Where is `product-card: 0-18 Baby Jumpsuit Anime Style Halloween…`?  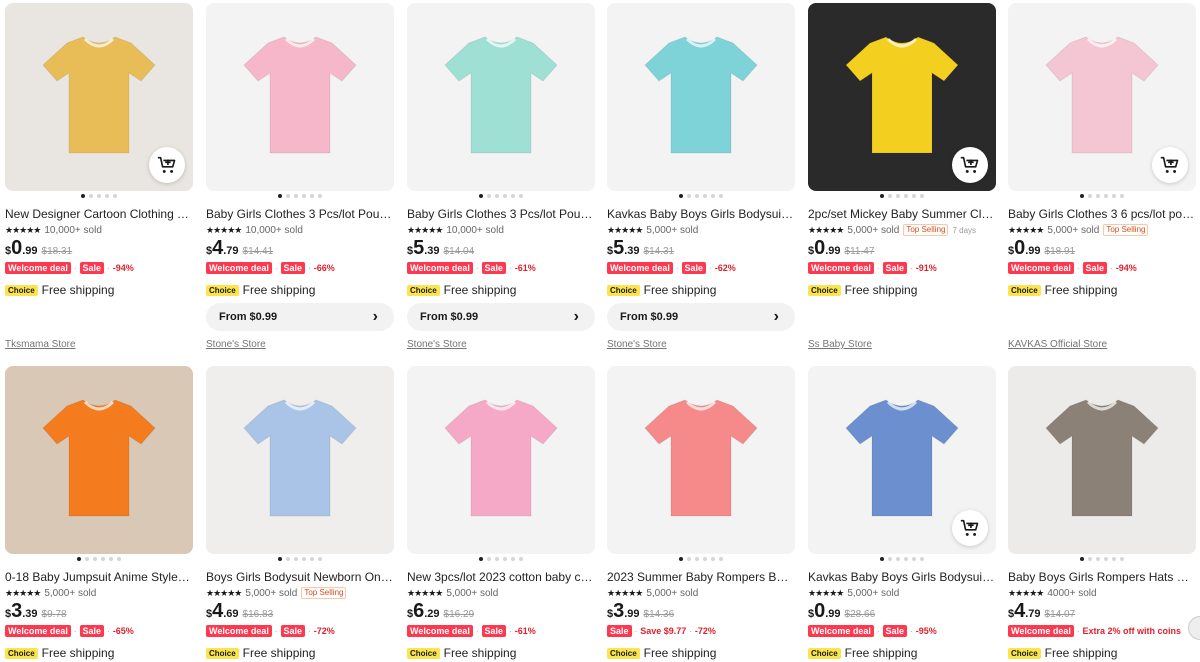
product-card: 0-18 Baby Jumpsuit Anime Style Halloween… is located at coordinates (100, 514).